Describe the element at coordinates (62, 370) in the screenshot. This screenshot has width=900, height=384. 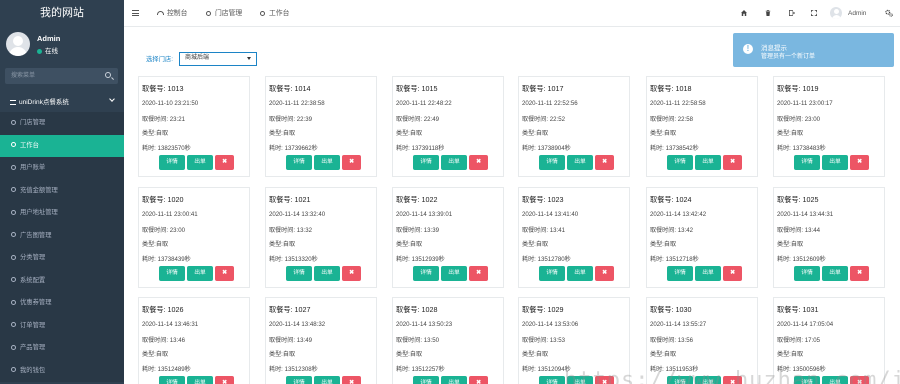
I see `sidebar-item-wallet: 我的钱包` at that location.